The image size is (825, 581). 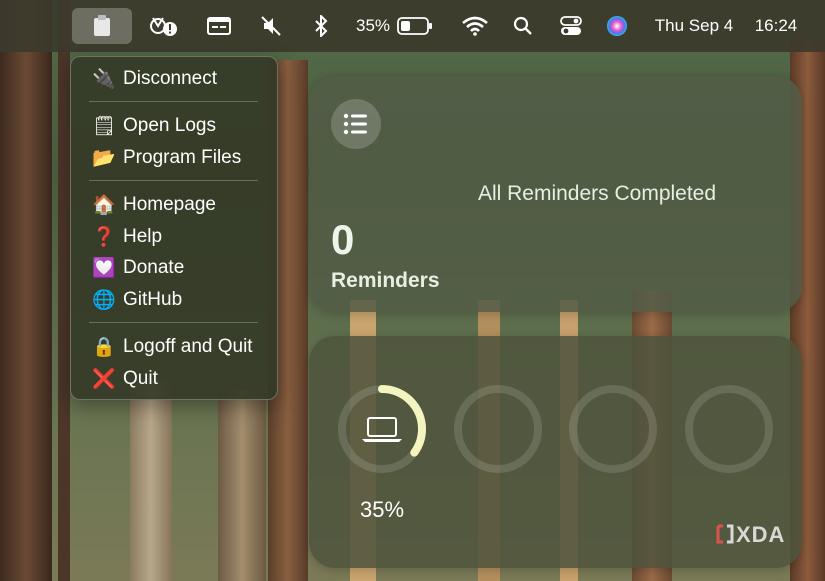 I want to click on heart-icon: 💟, so click(x=104, y=268).